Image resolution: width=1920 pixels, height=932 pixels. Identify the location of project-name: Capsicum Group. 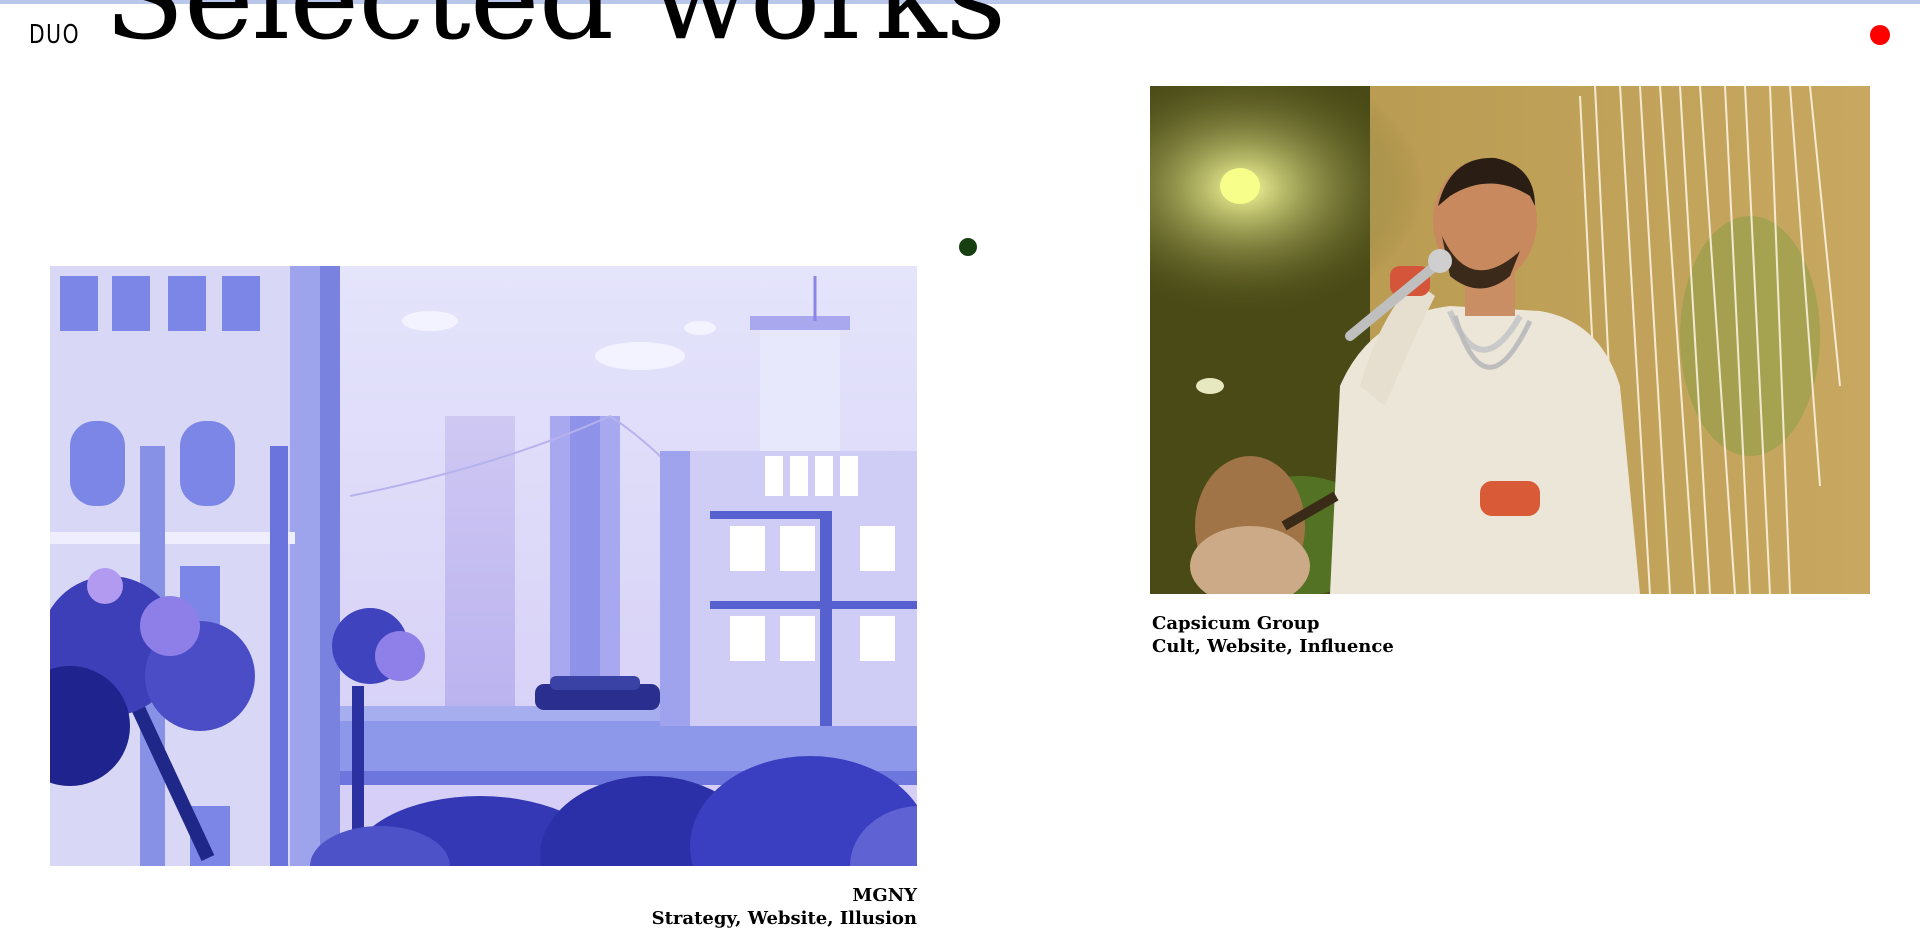
(1511, 623).